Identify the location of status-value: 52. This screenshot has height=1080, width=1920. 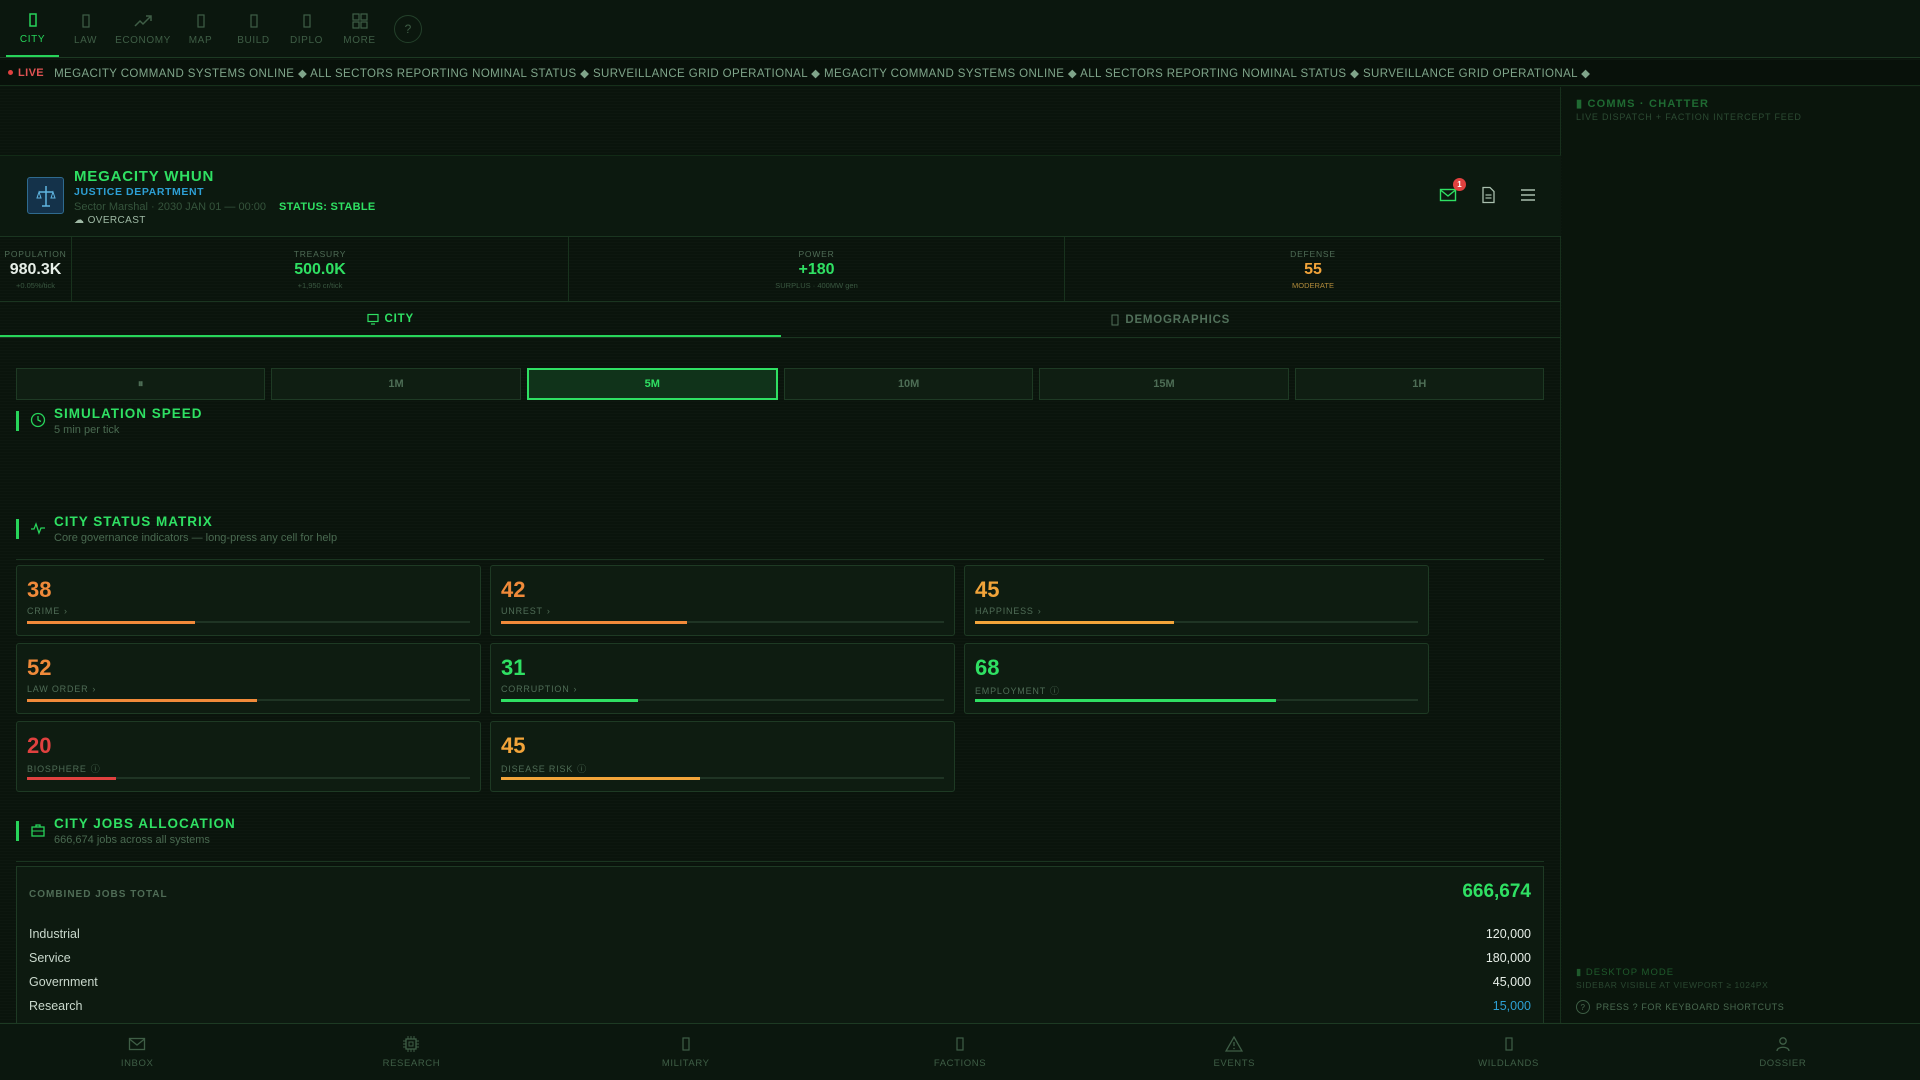
(39, 667).